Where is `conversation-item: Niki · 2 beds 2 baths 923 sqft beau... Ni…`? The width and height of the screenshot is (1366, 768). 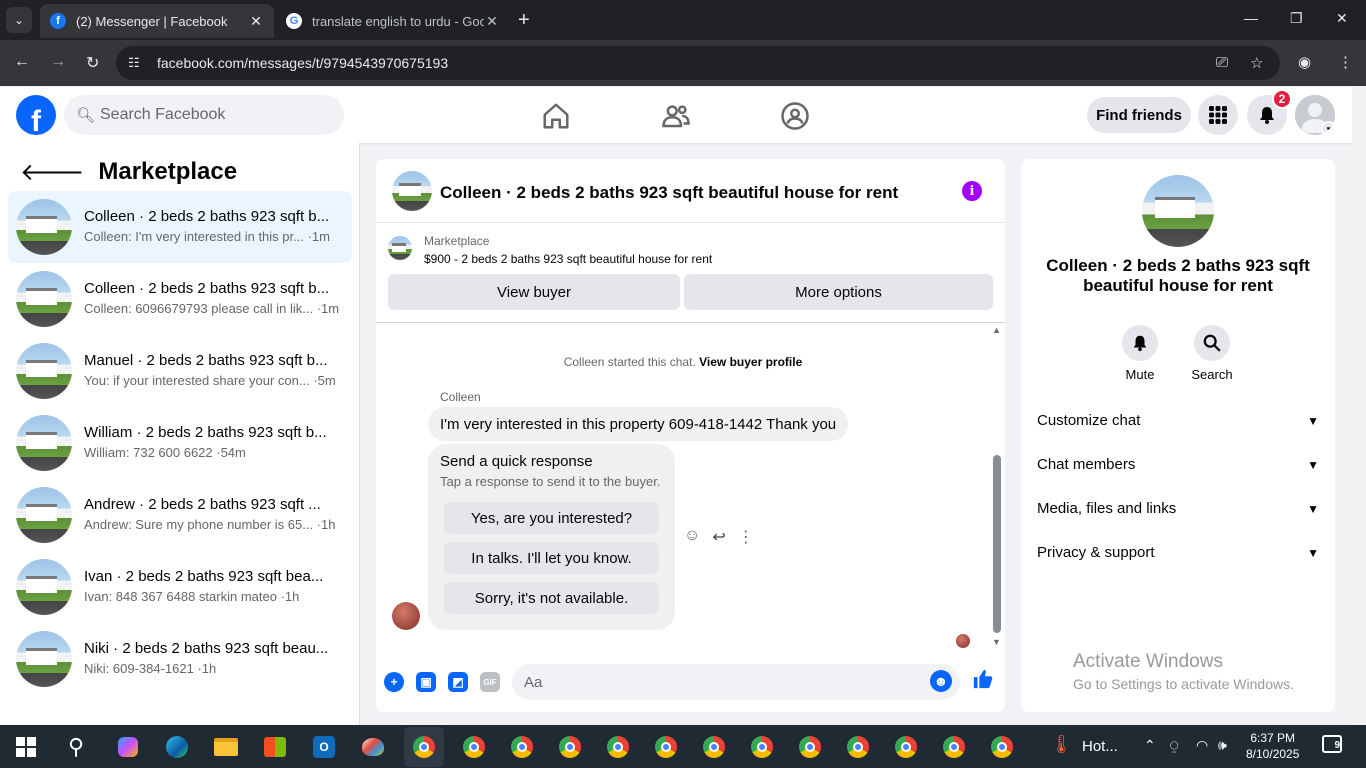 conversation-item: Niki · 2 beds 2 baths 923 sqft beau... Ni… is located at coordinates (180, 659).